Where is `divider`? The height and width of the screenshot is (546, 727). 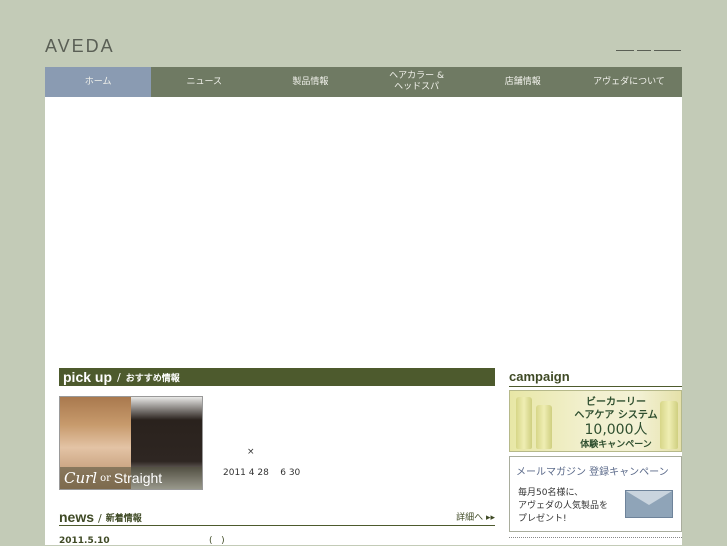 divider is located at coordinates (595, 537).